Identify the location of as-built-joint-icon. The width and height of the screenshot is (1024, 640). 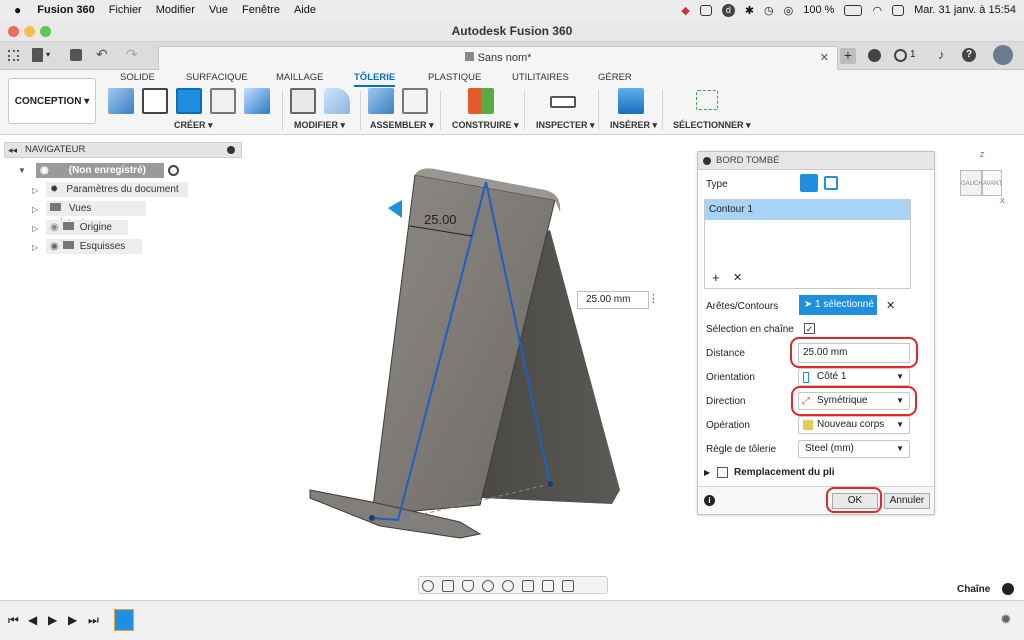
(415, 101).